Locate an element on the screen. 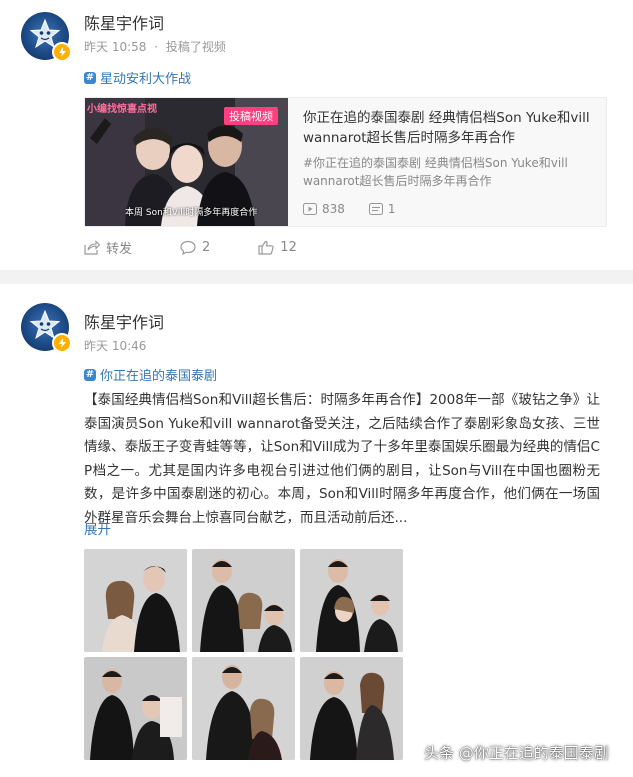 This screenshot has width=633, height=777. topic-link: # 你正在追的泰国泰剧 is located at coordinates (150, 374).